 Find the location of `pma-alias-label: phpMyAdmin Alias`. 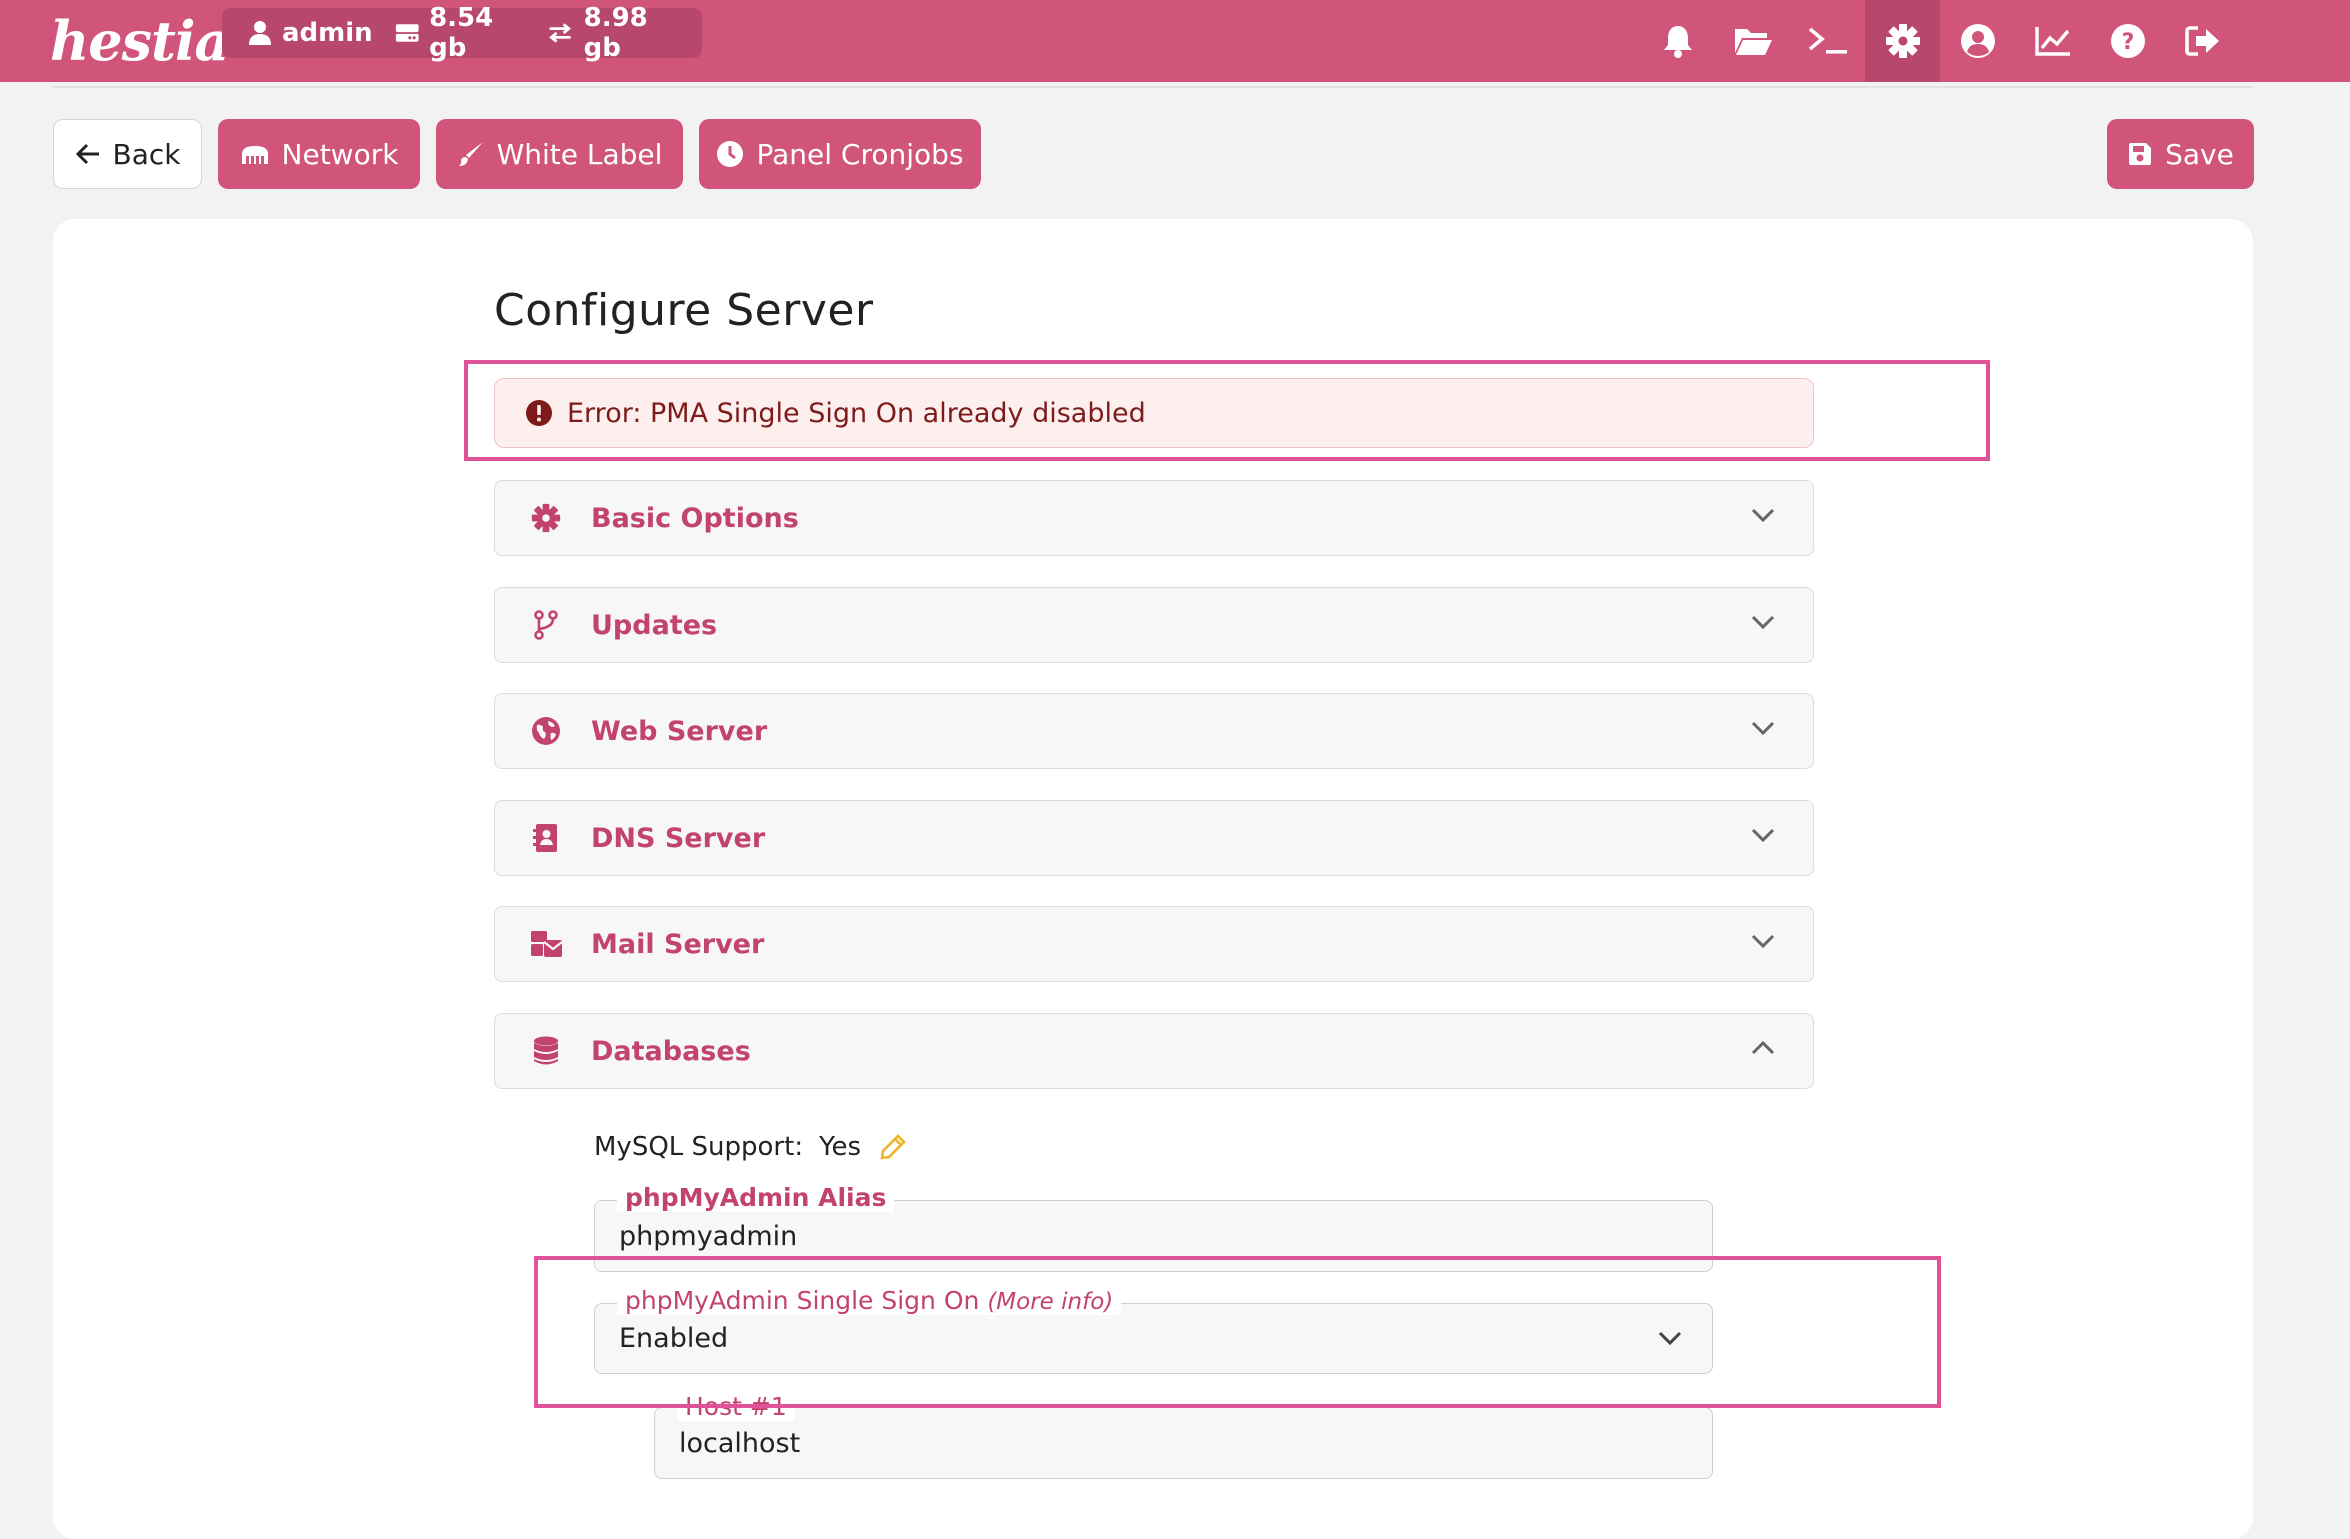

pma-alias-label: phpMyAdmin Alias is located at coordinates (756, 1197).